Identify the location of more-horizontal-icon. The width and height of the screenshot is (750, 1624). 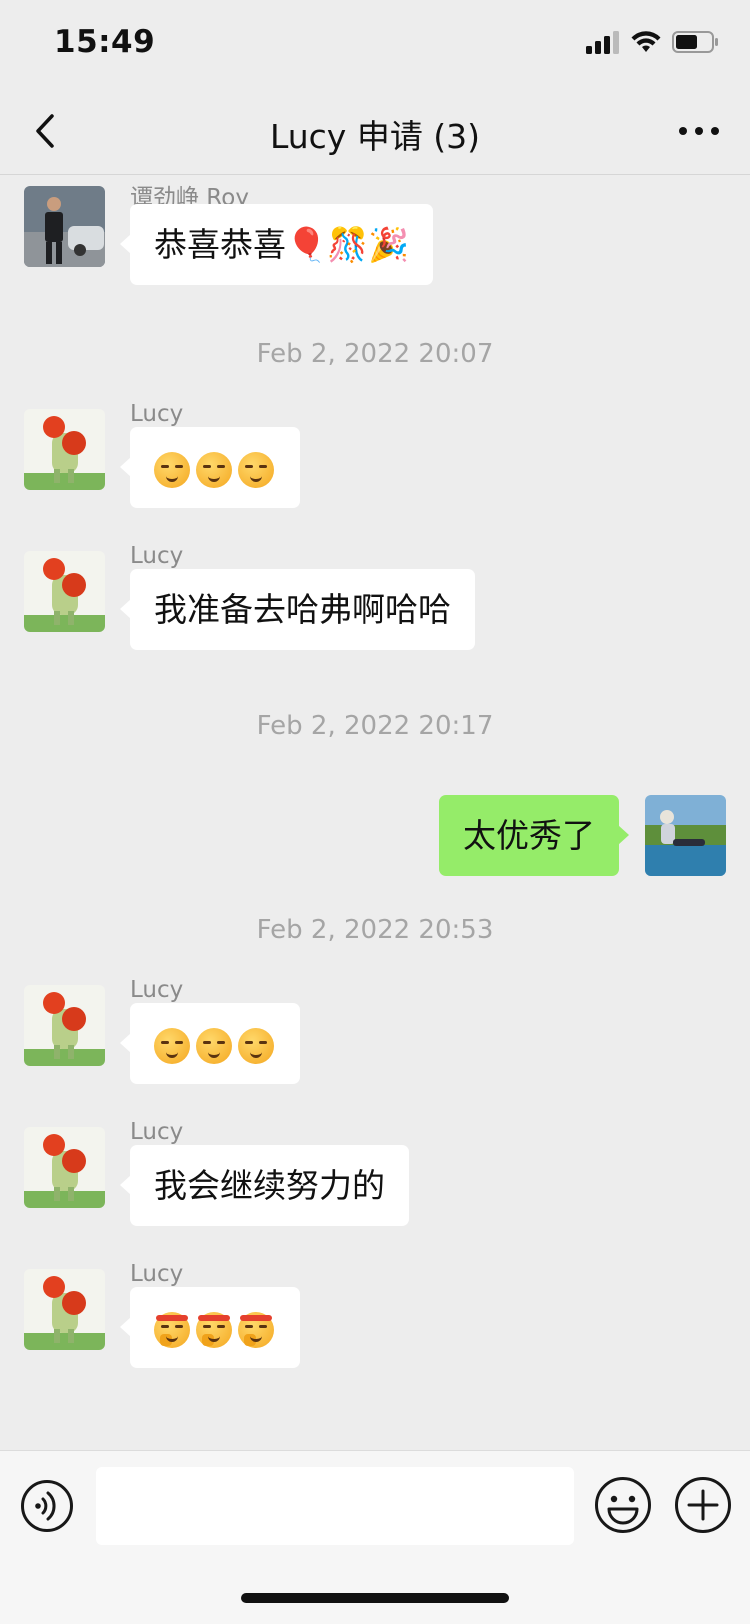
(699, 131).